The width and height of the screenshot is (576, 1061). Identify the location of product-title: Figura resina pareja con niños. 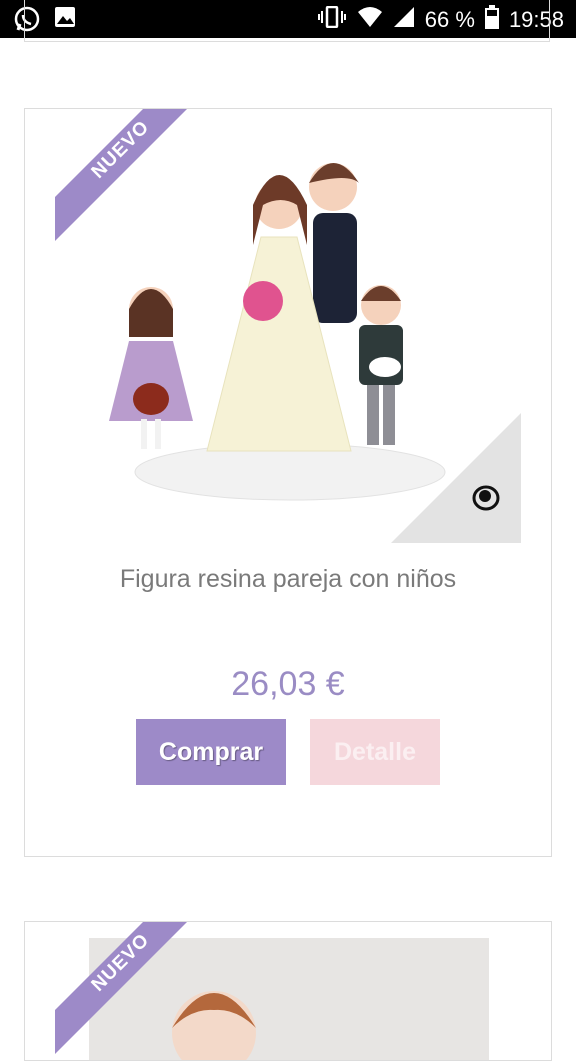
(288, 579).